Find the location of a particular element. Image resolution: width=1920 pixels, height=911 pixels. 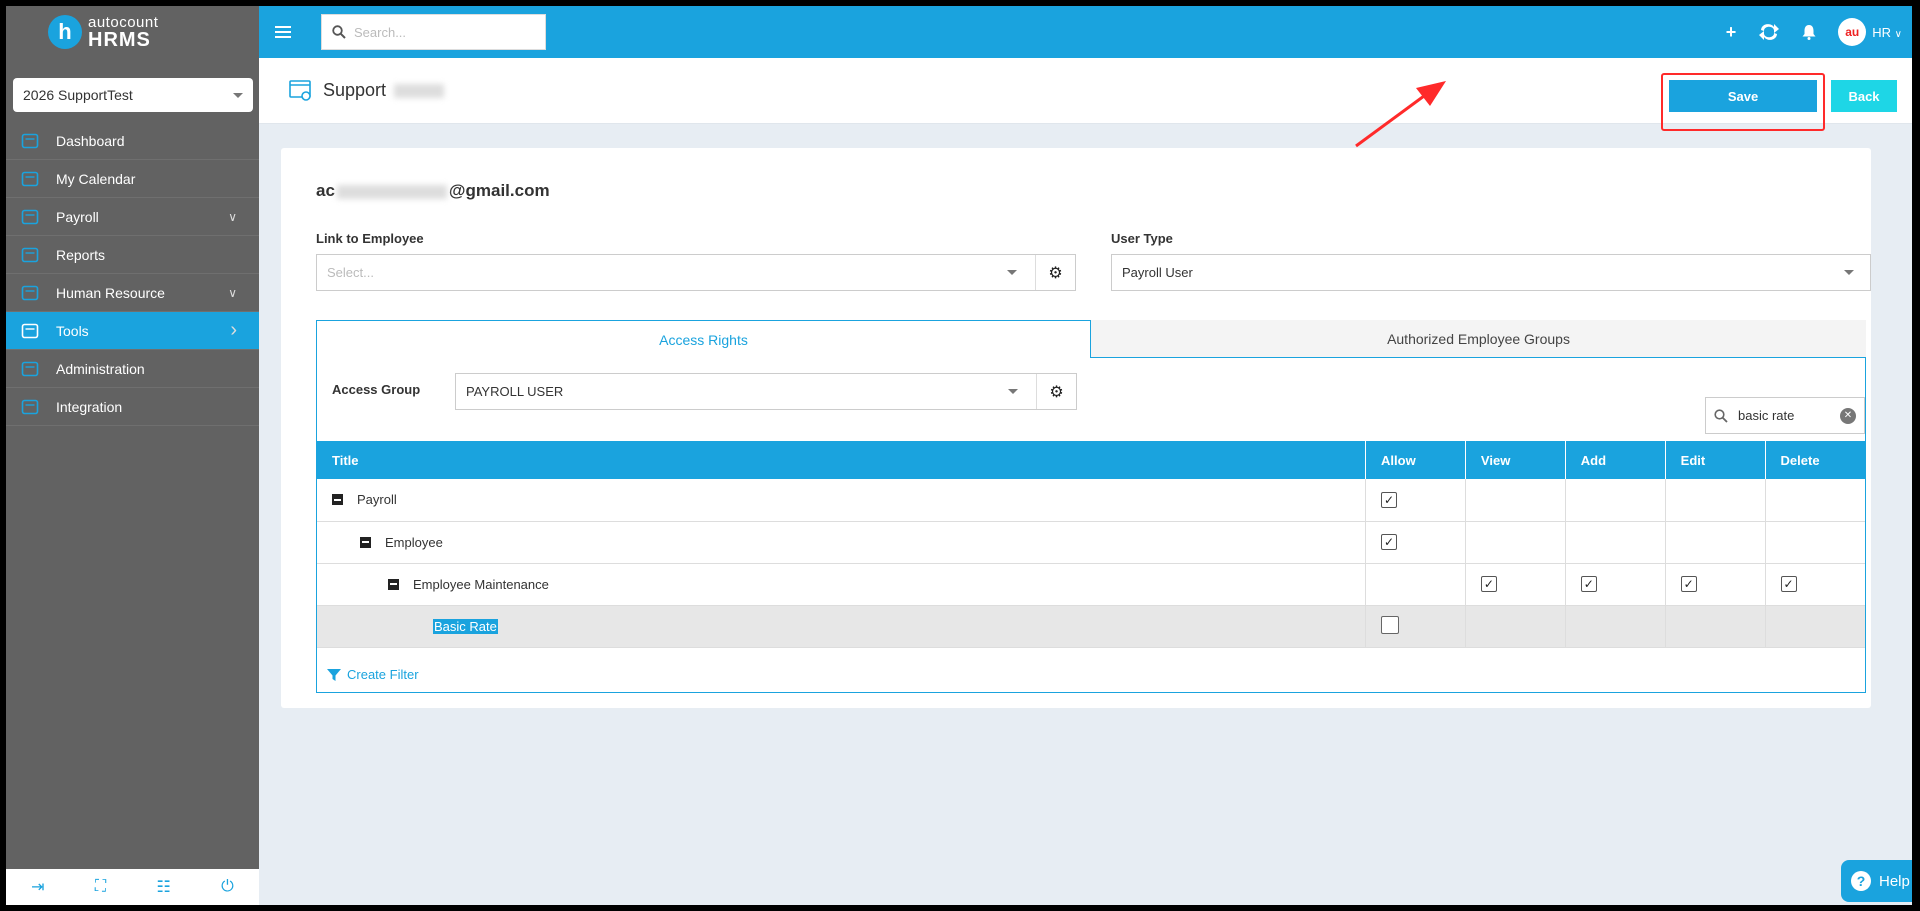

perm-cell-delete: ✓ is located at coordinates (1815, 584).